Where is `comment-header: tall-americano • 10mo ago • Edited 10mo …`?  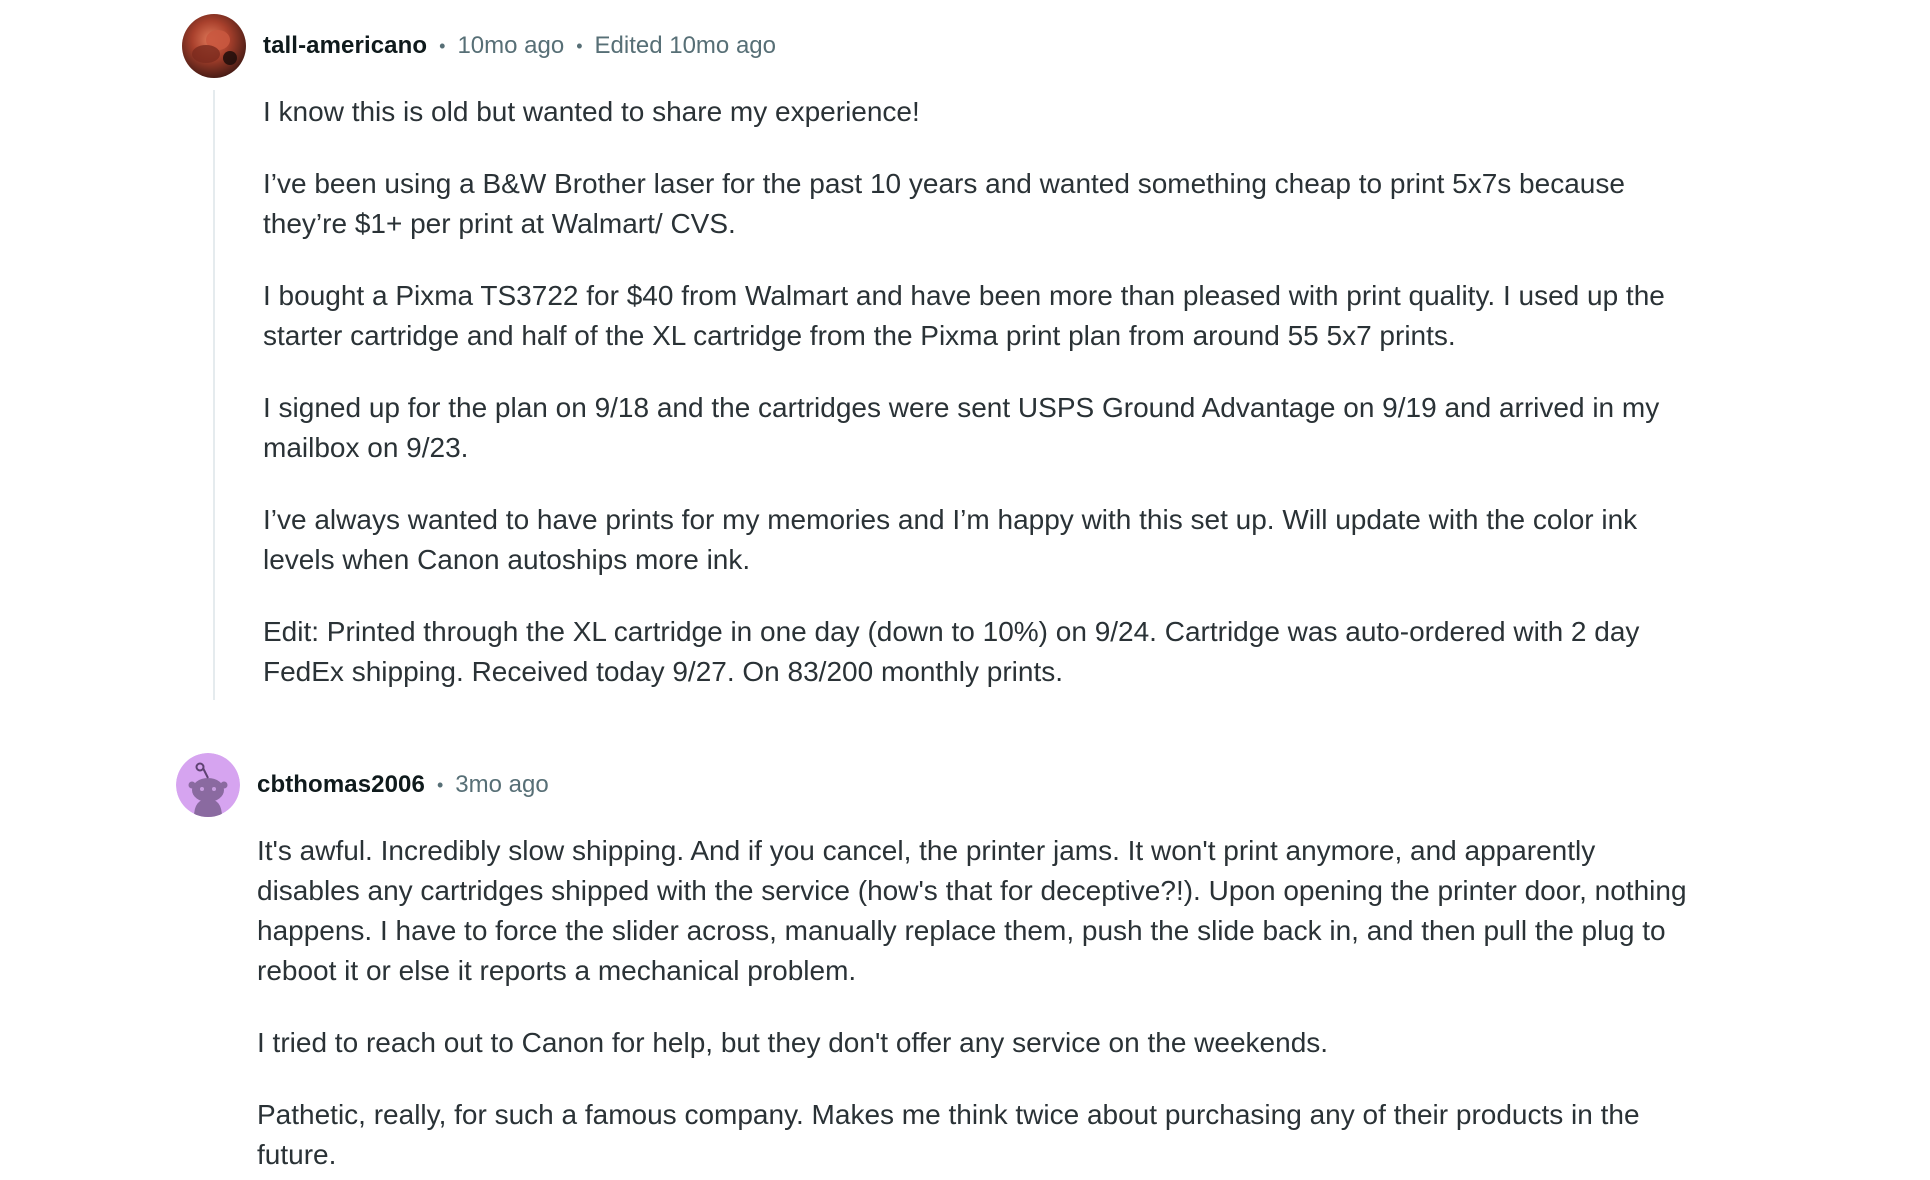 comment-header: tall-americano • 10mo ago • Edited 10mo … is located at coordinates (942, 46).